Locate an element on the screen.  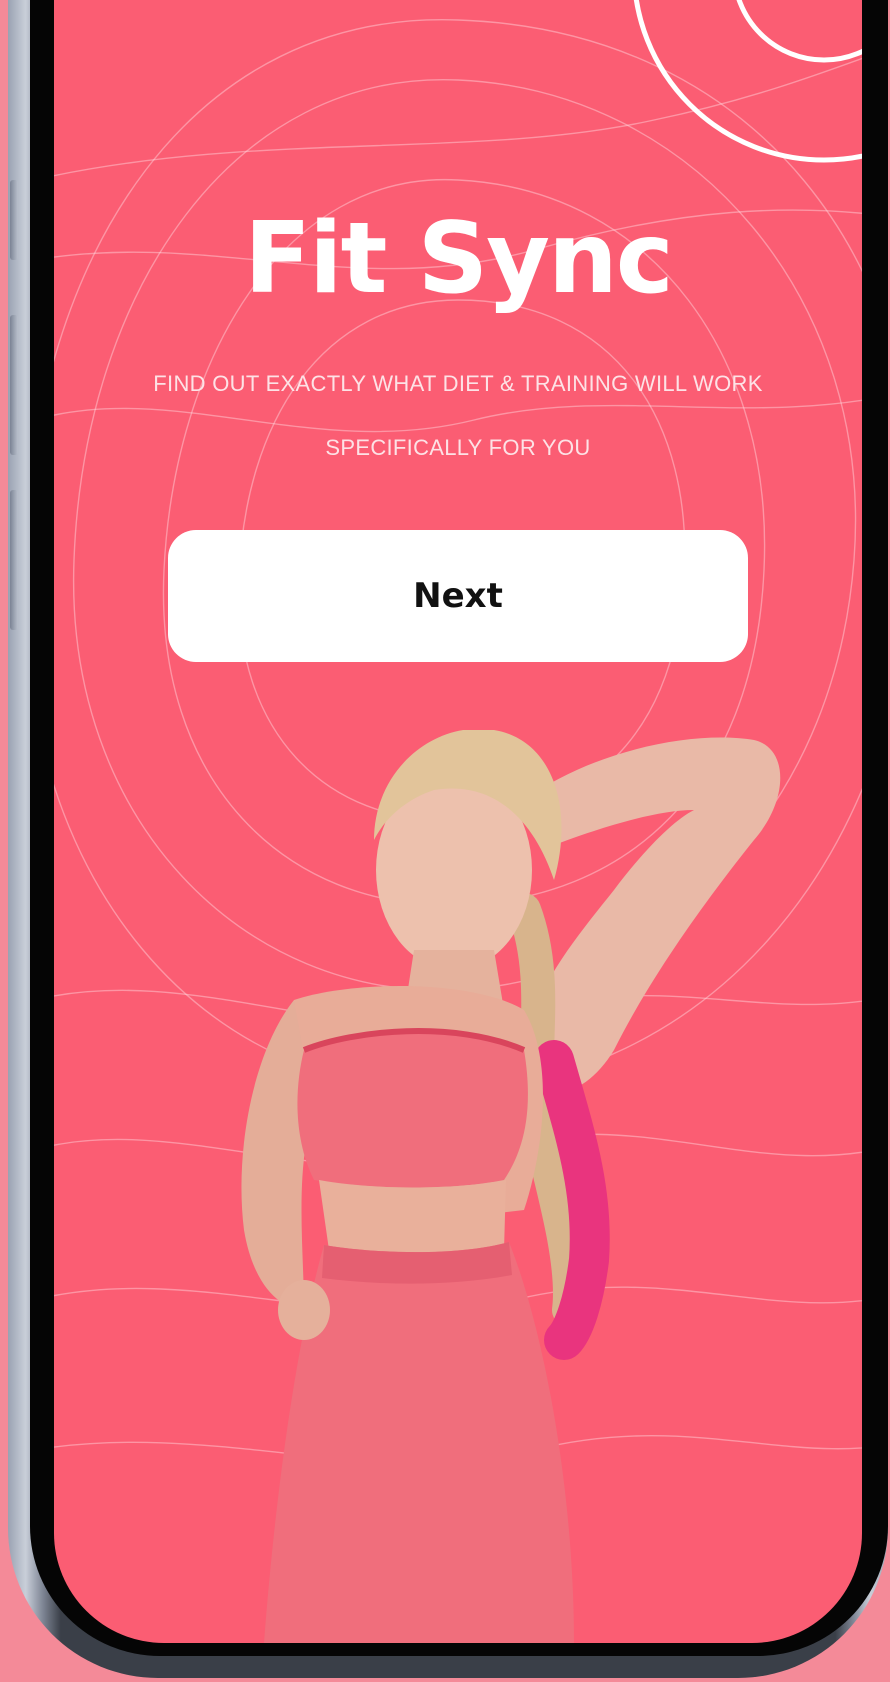
app-title: Fit Sync is located at coordinates (459, 259).